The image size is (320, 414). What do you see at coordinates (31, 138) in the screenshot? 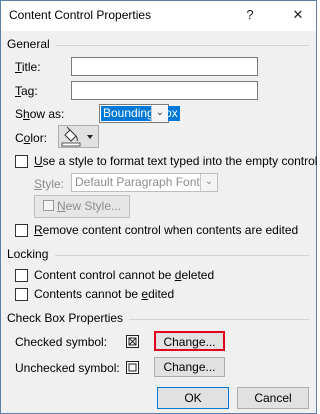
I see `color-label: Color:` at bounding box center [31, 138].